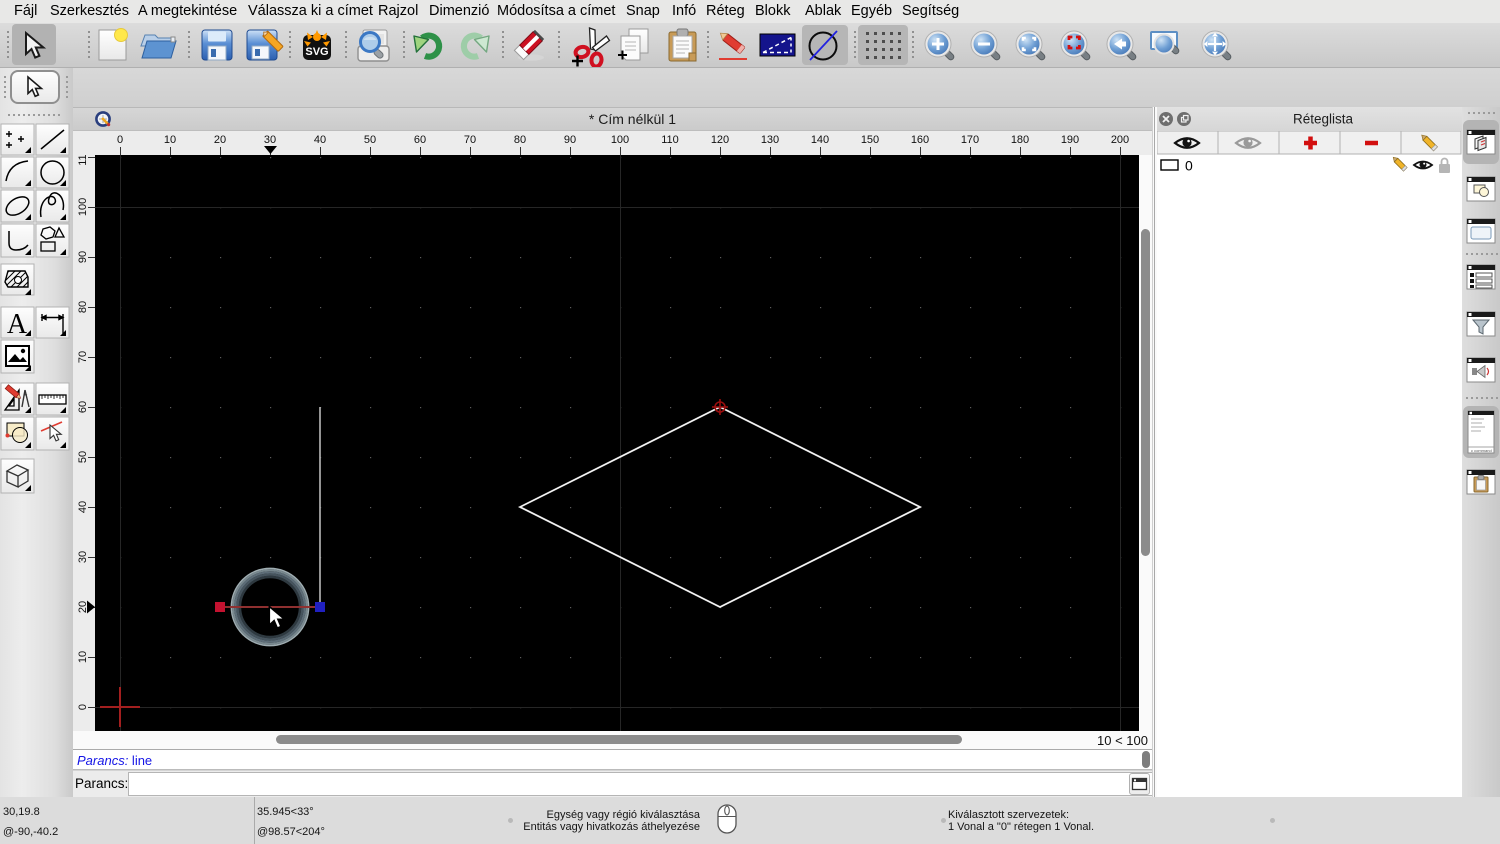  Describe the element at coordinates (1481, 450) in the screenshot. I see `svg-text: c command` at that location.